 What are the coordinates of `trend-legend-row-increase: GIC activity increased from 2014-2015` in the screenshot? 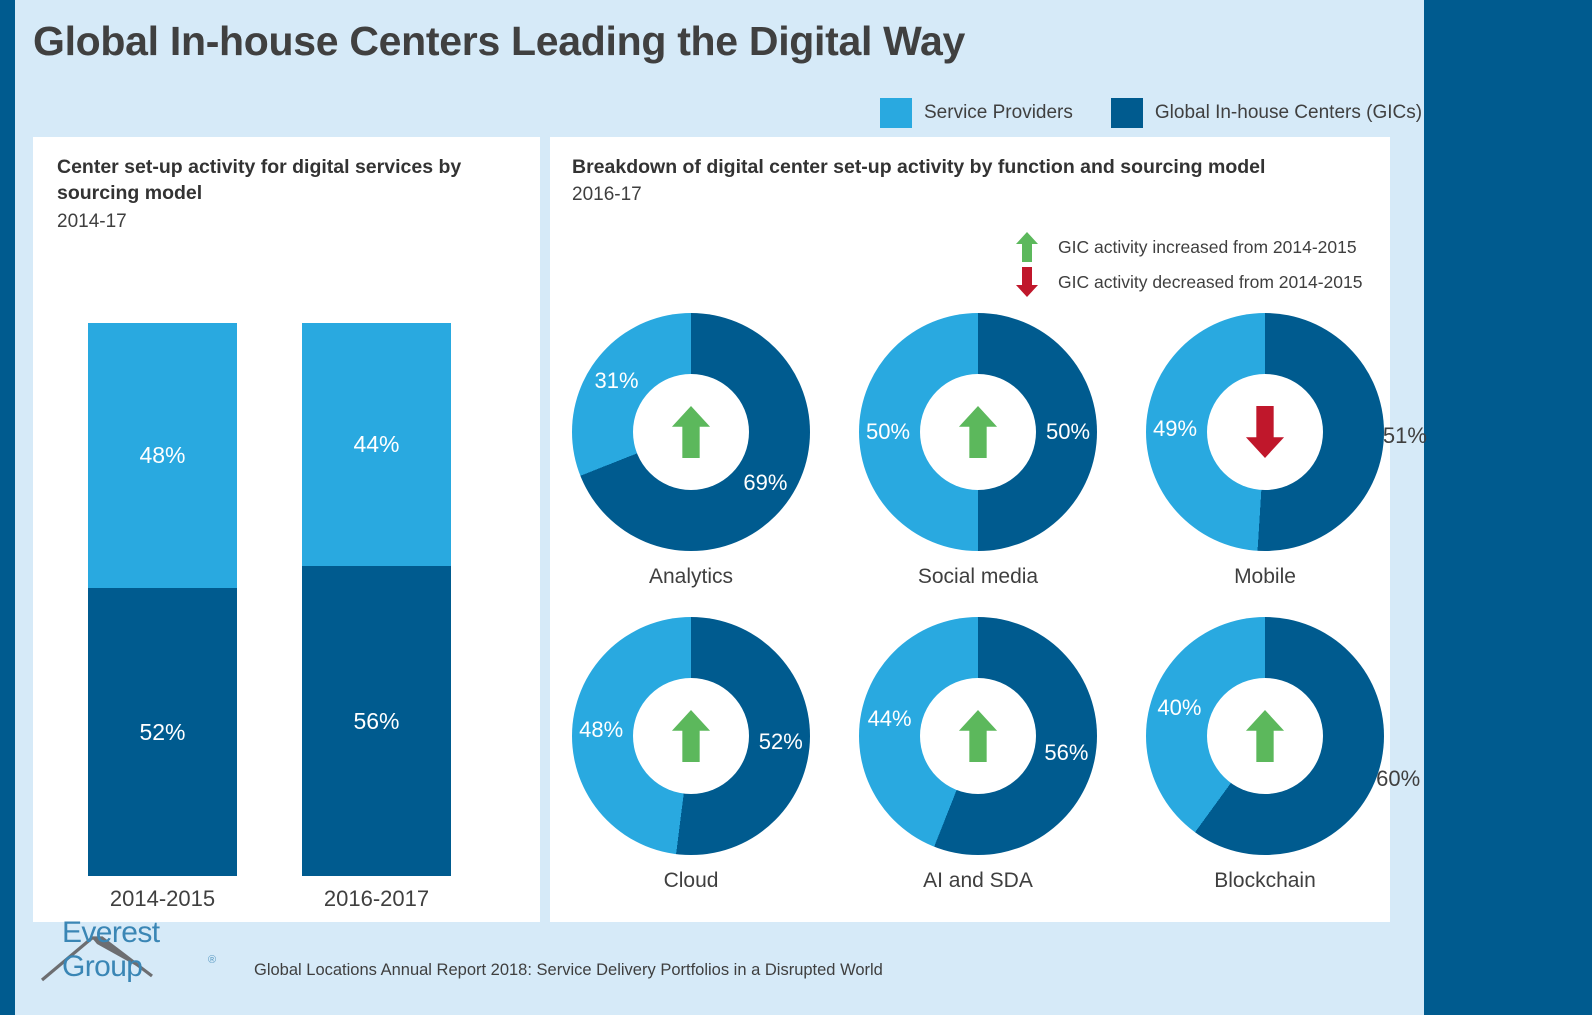 It's located at (1186, 247).